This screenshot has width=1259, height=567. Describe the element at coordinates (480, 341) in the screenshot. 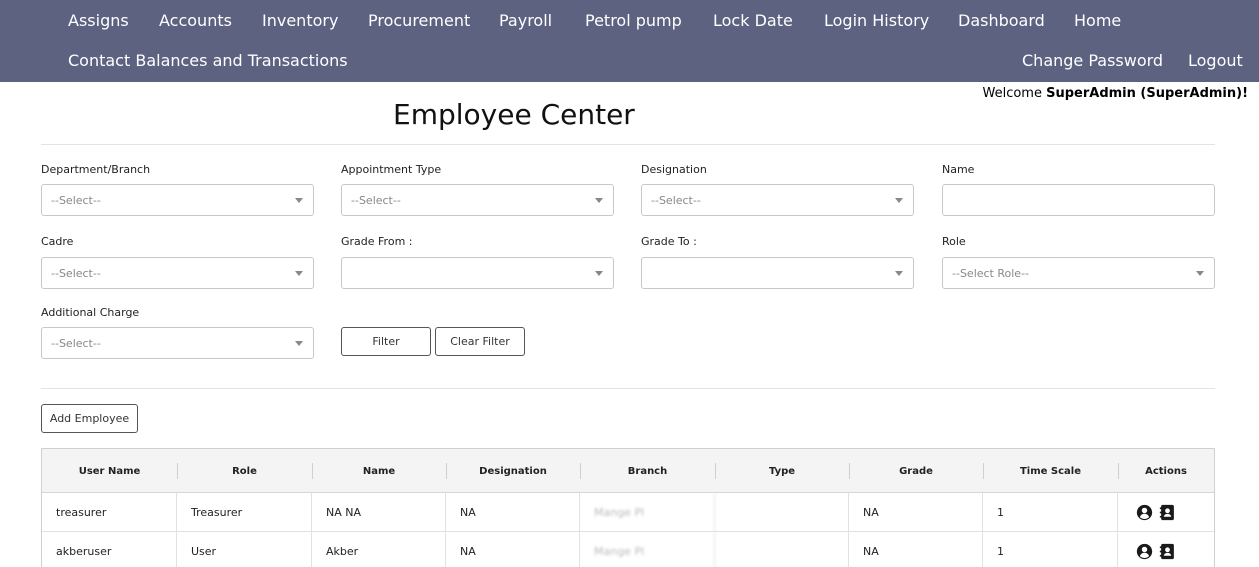

I see `clear-filter-button: Clear Filter` at that location.